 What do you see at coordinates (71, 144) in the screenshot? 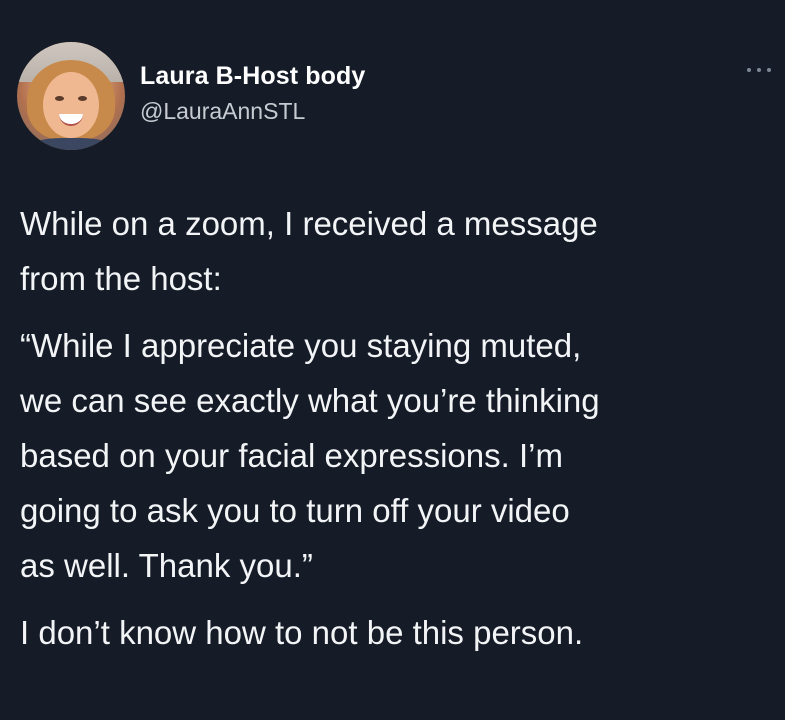
I see `avatar-shirt` at bounding box center [71, 144].